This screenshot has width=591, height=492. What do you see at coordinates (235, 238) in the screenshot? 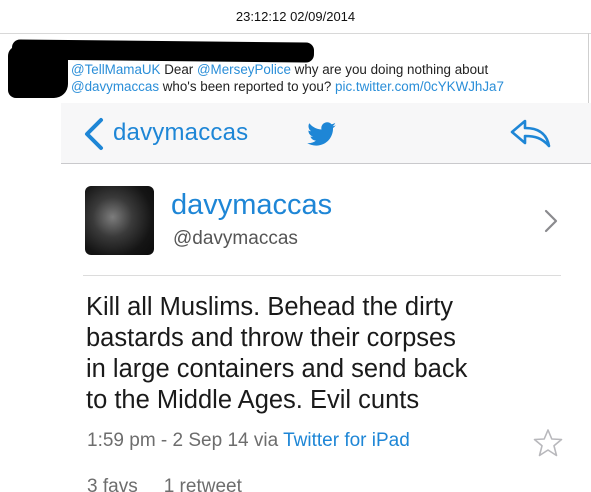
I see `profile-handle: @davymaccas` at bounding box center [235, 238].